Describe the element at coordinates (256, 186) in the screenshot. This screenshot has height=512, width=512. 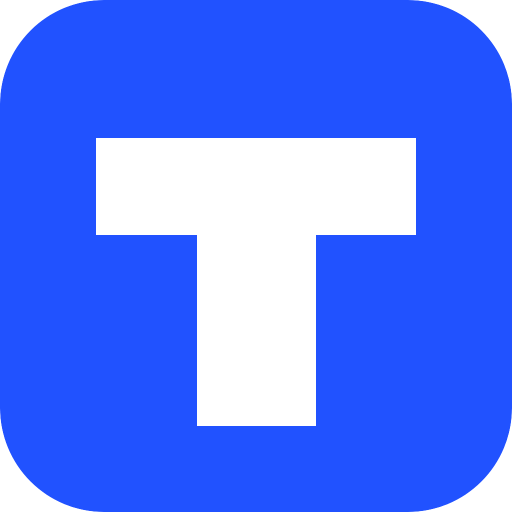
I see `t-glyph-crossbar` at that location.